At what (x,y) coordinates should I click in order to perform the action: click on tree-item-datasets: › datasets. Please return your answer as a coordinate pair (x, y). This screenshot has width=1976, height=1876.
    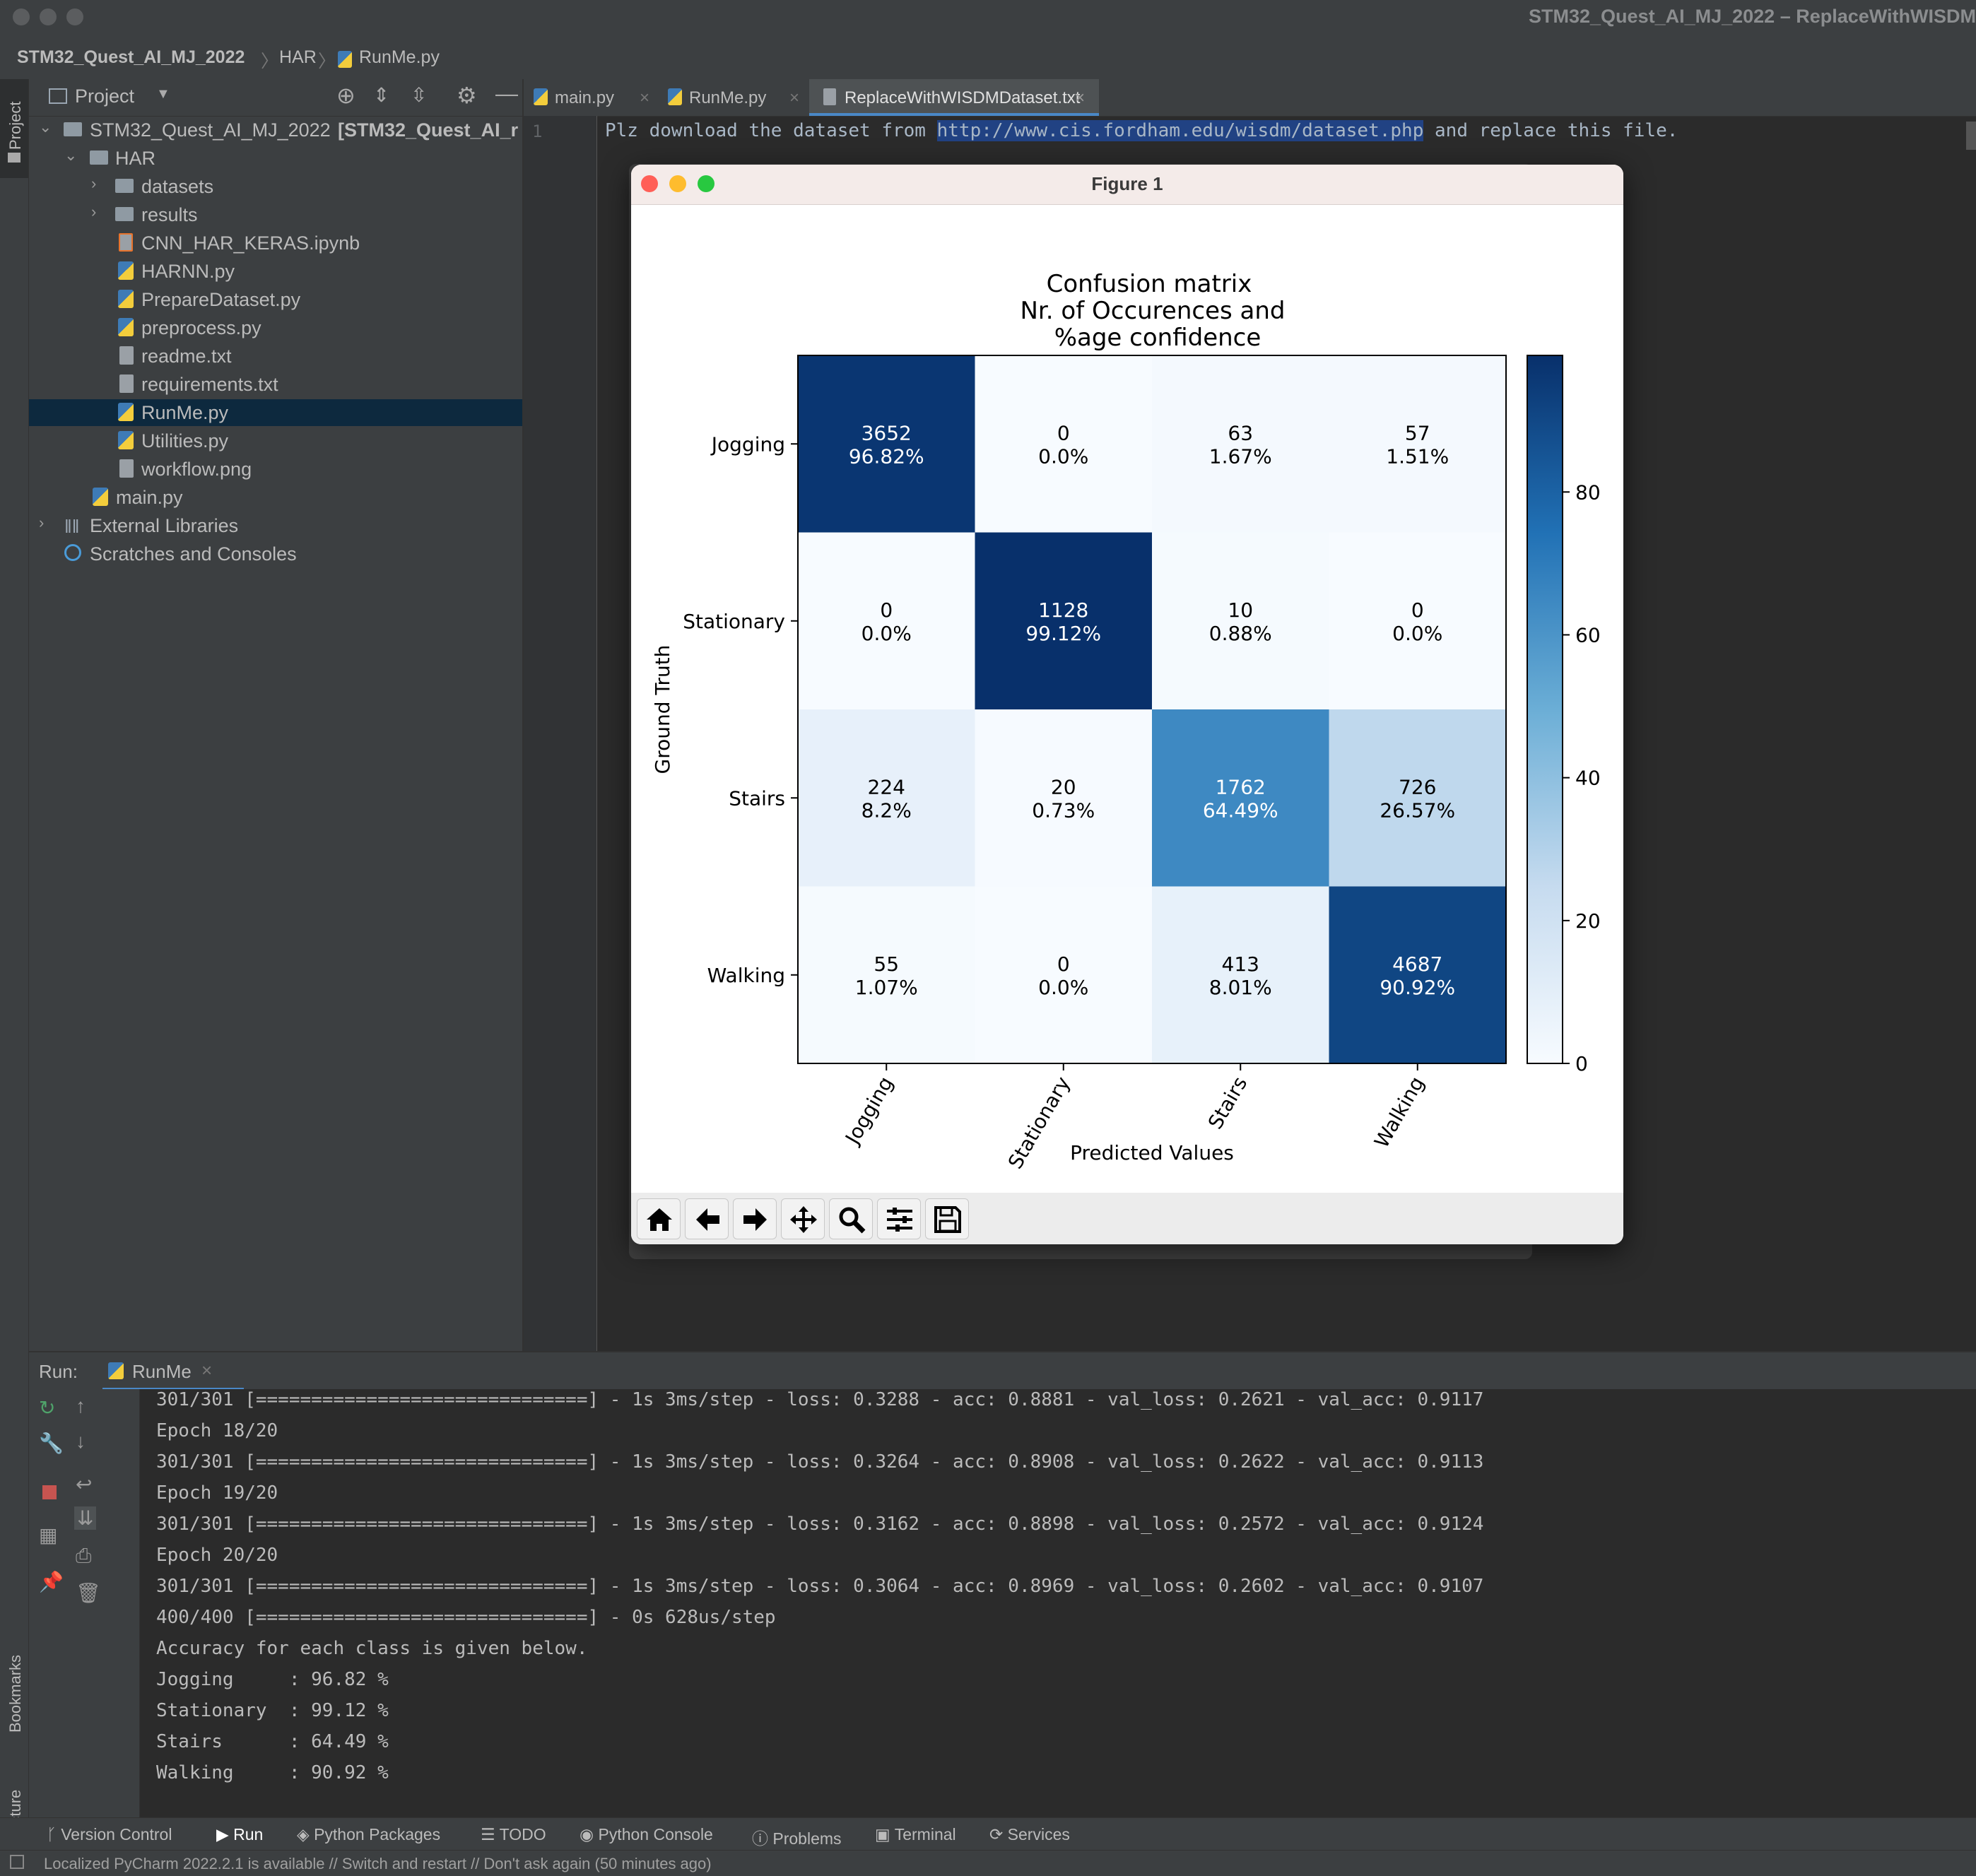
    Looking at the image, I should click on (275, 186).